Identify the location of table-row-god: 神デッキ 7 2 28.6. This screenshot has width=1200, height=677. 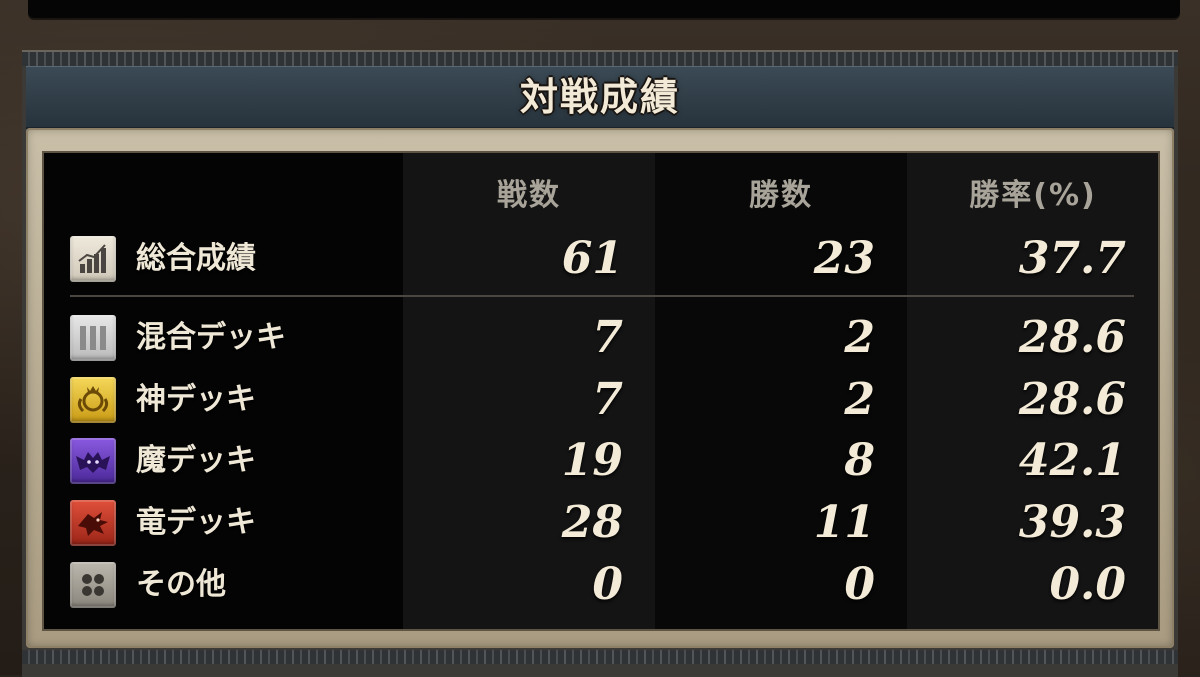
(601, 400).